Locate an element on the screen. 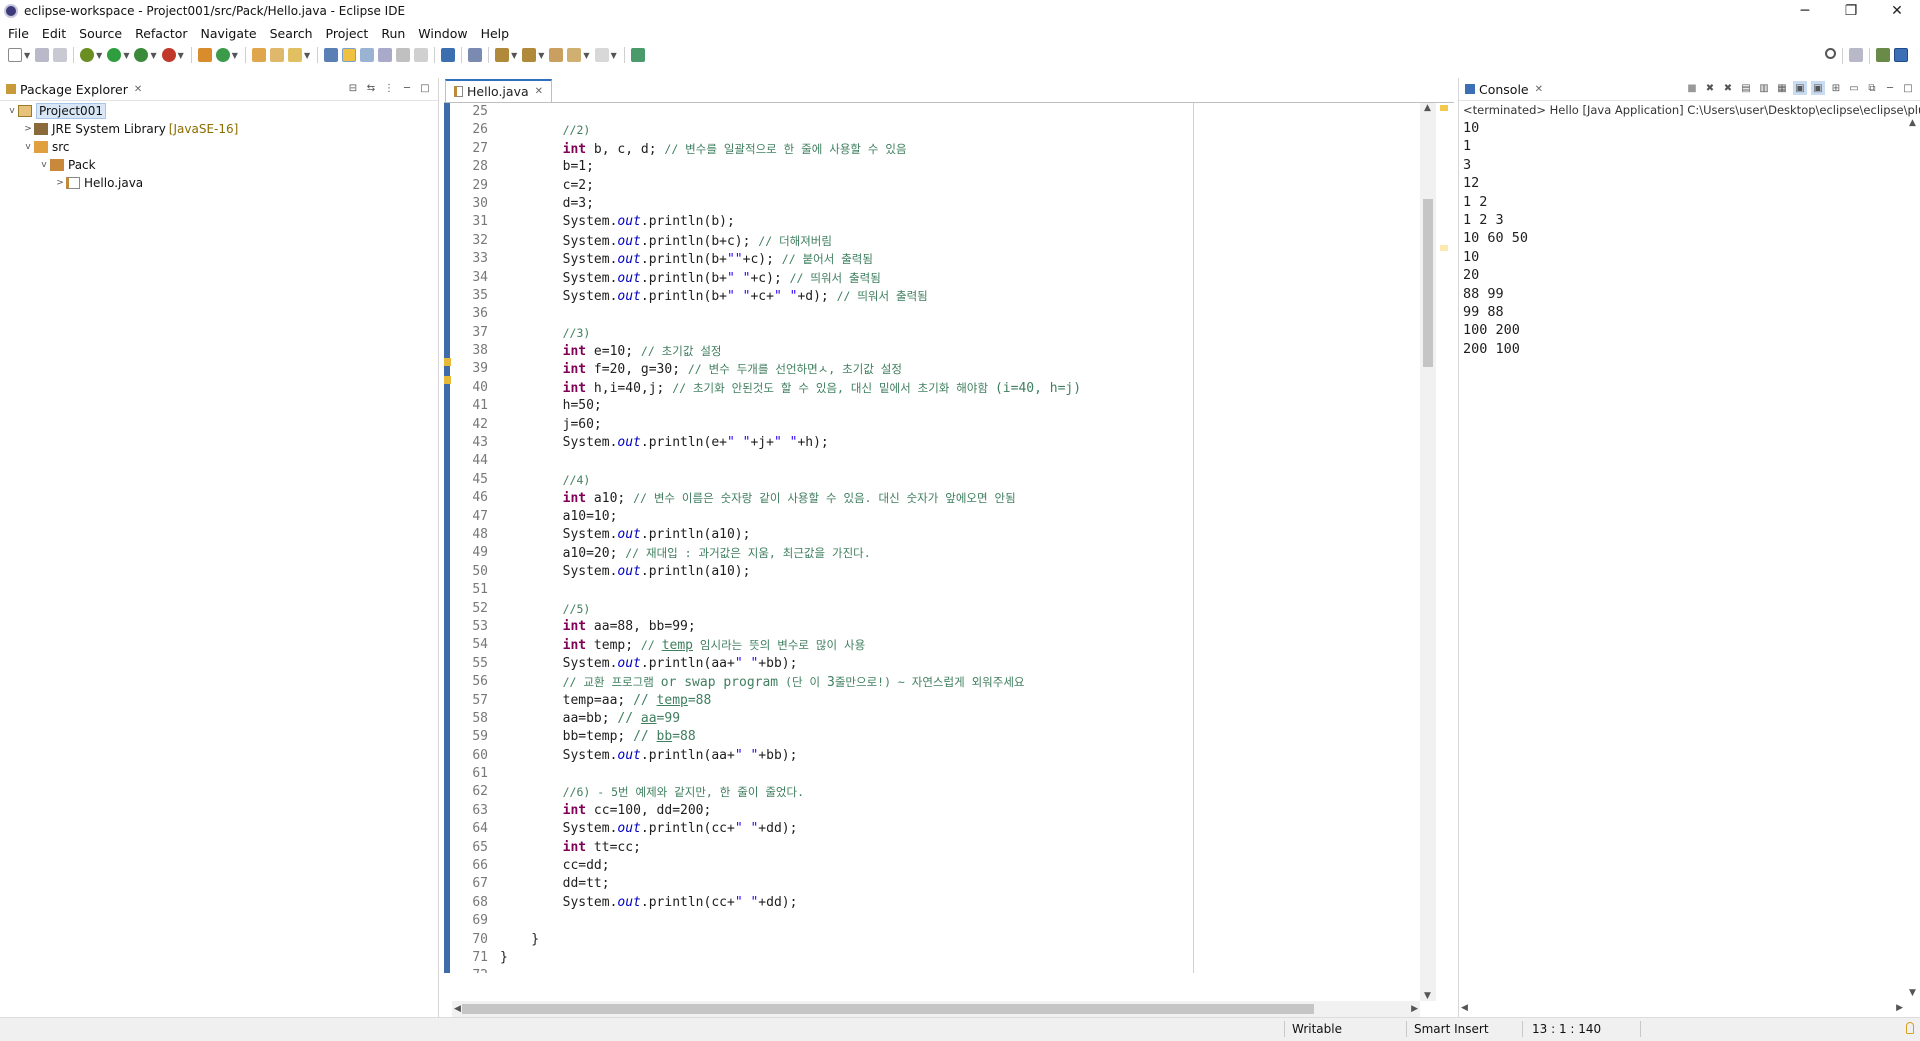  code-line: 44 is located at coordinates (933, 461).